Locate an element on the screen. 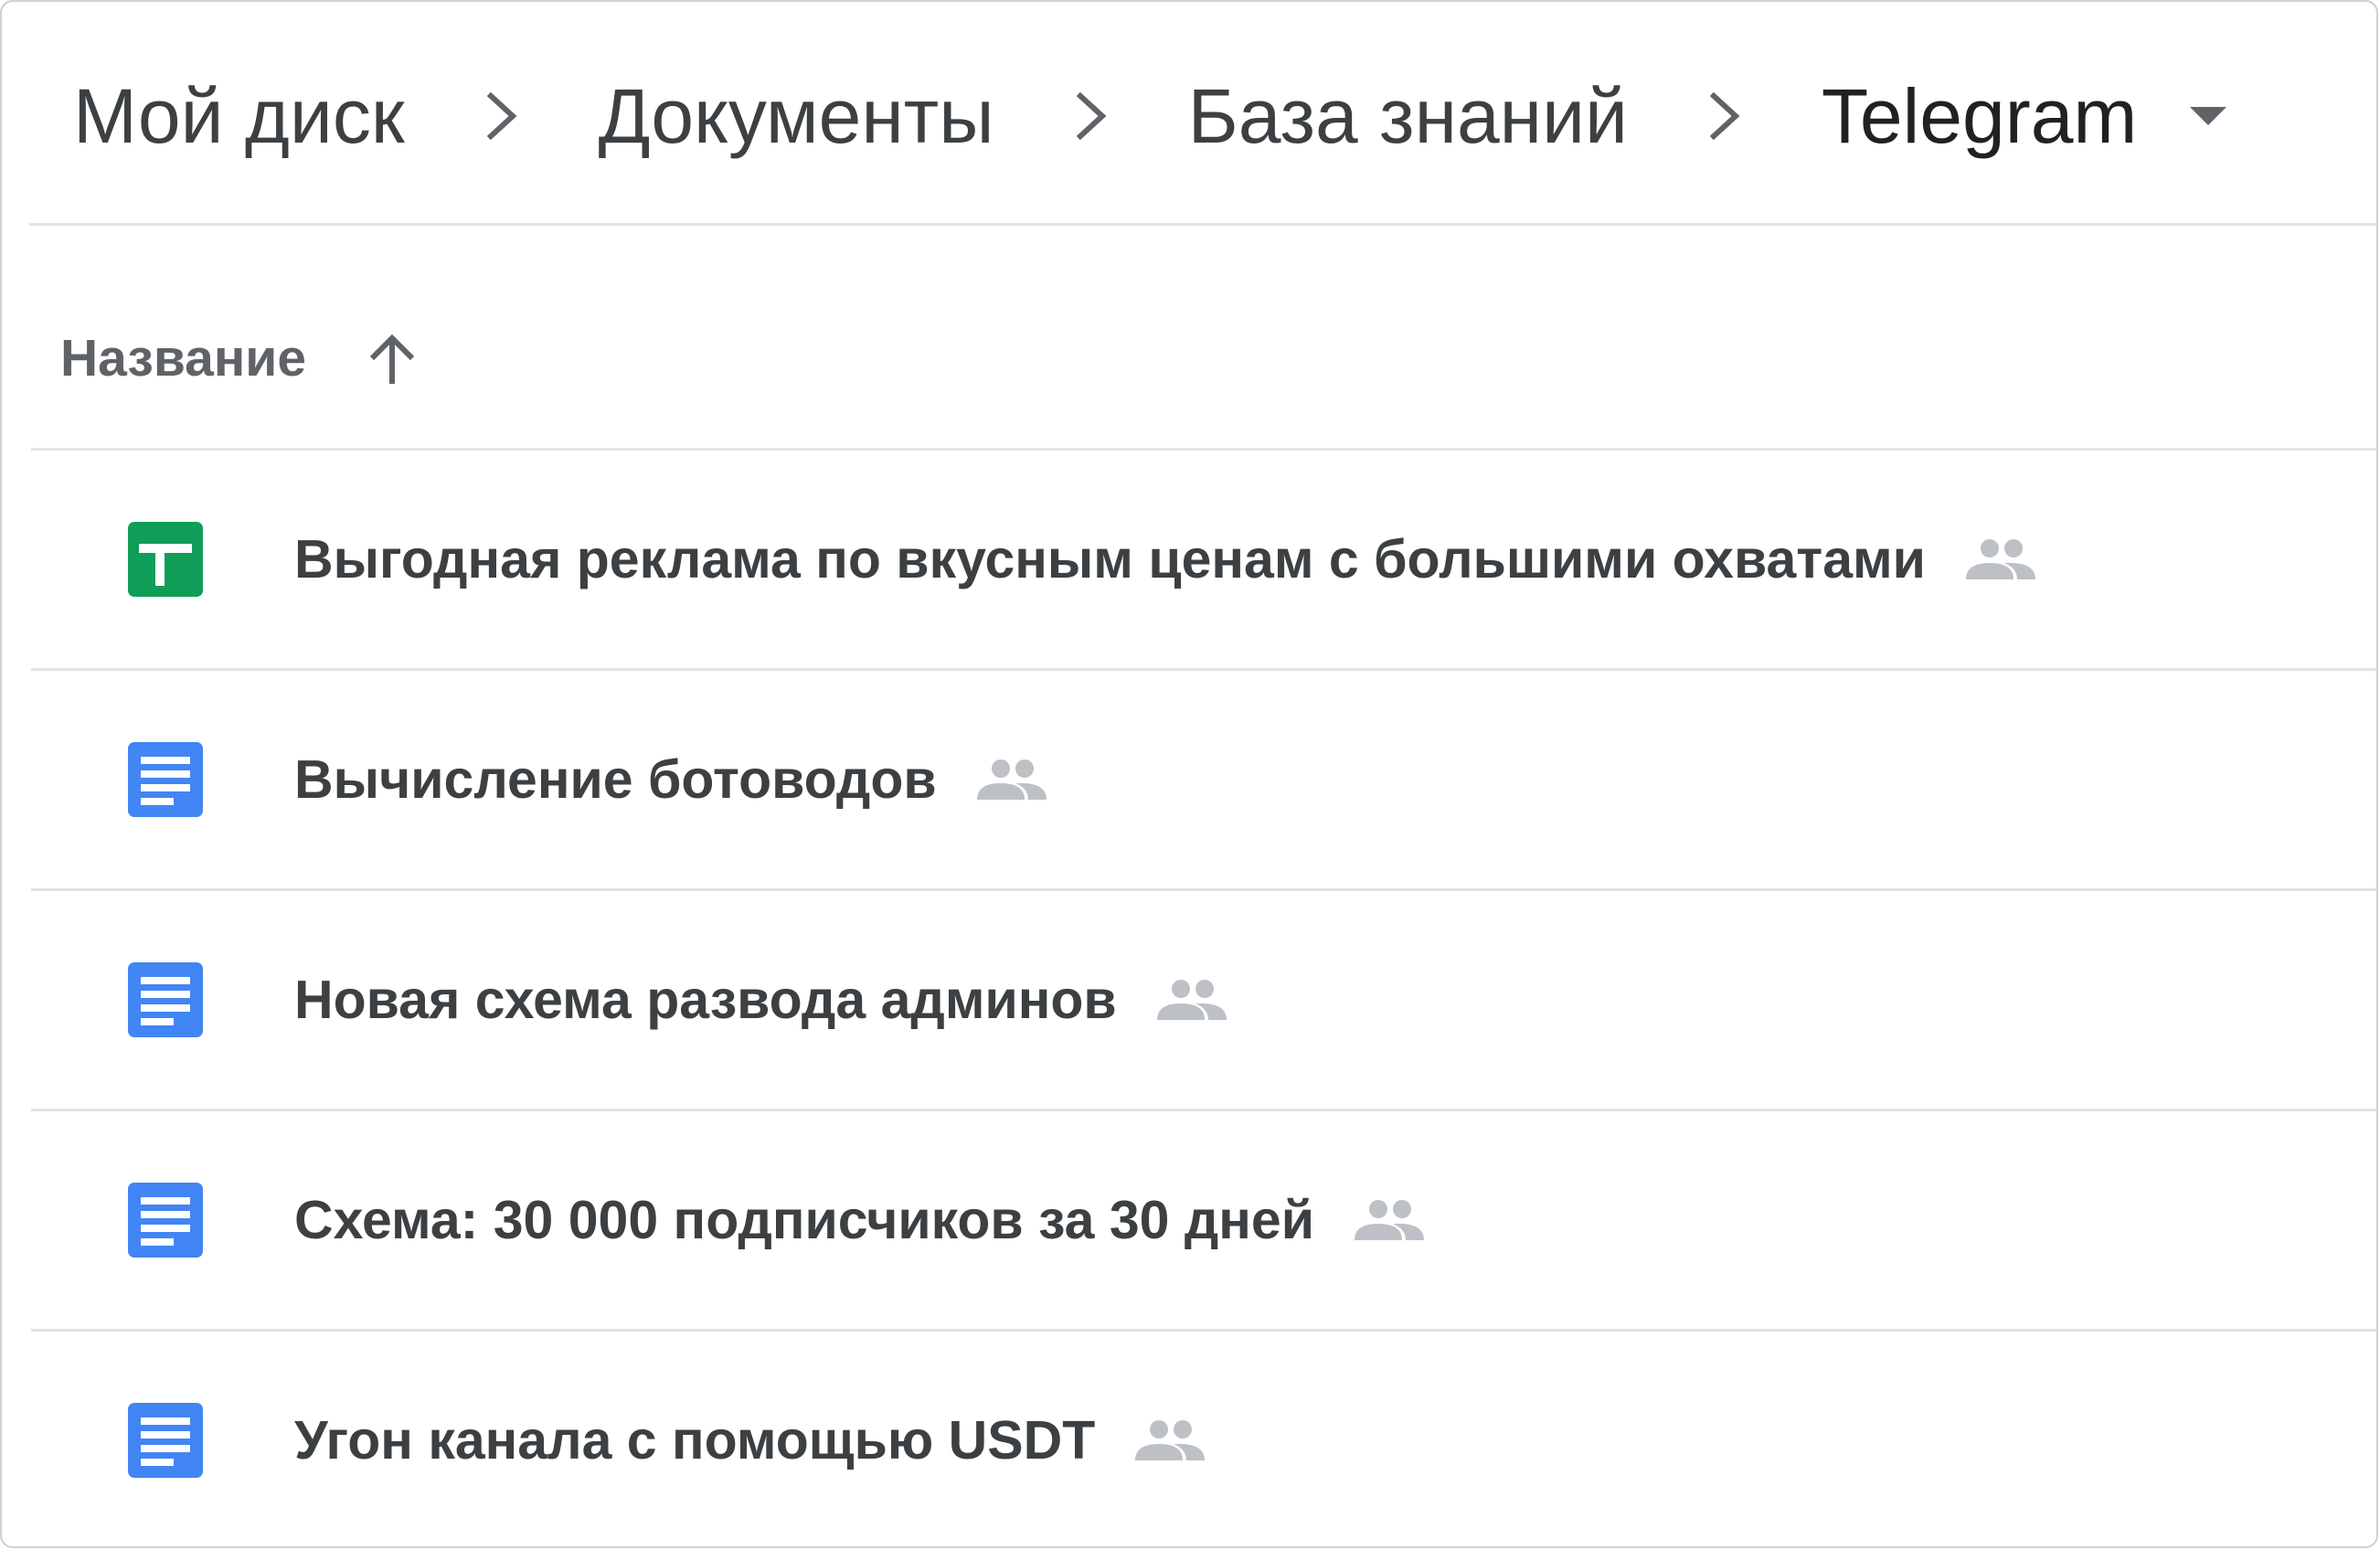  file-name: Угон канала с помощью USDT is located at coordinates (695, 1440).